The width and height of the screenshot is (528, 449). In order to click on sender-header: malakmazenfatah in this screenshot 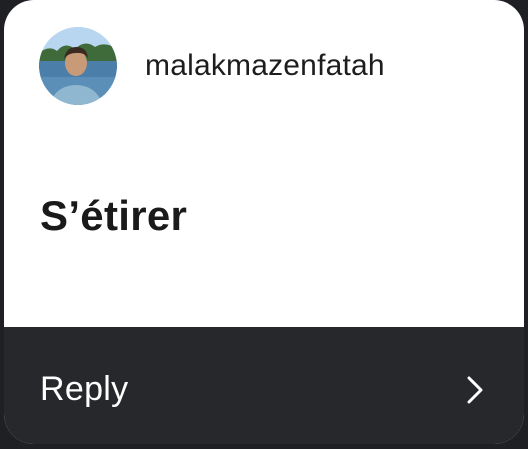, I will do `click(212, 66)`.